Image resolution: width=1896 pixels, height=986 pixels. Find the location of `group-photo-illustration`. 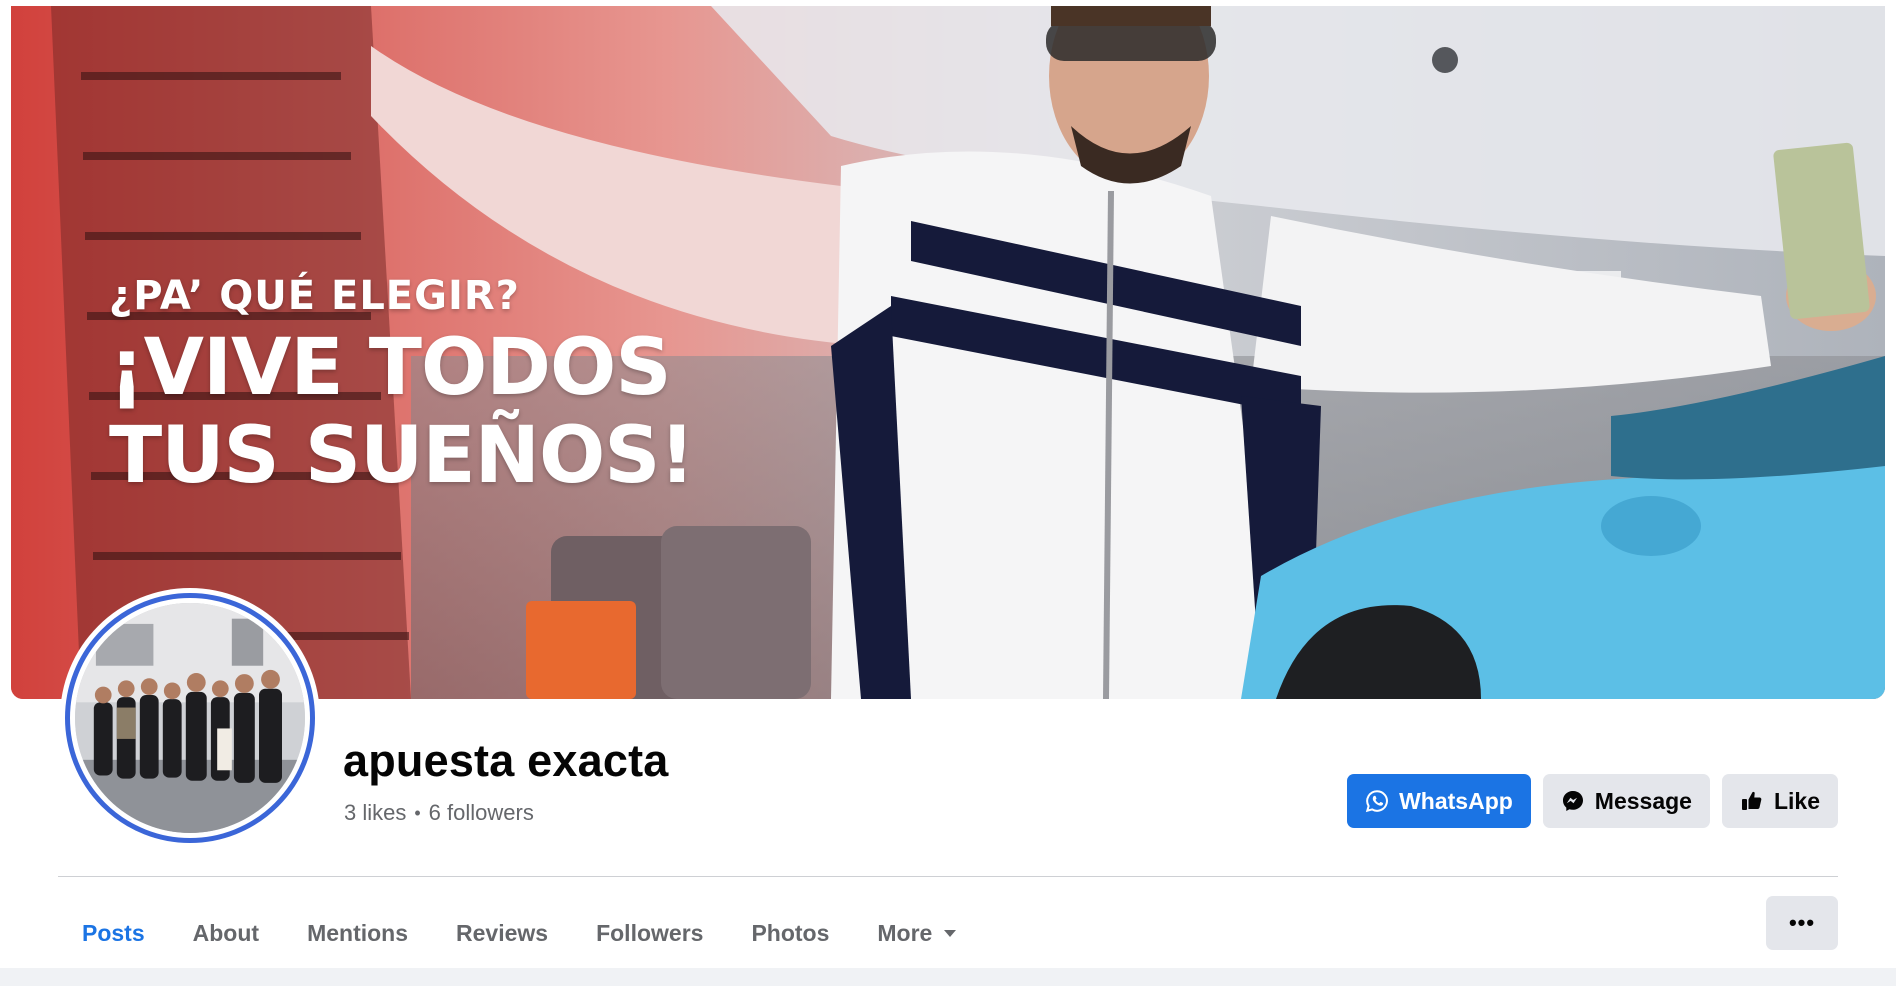

group-photo-illustration is located at coordinates (190, 718).